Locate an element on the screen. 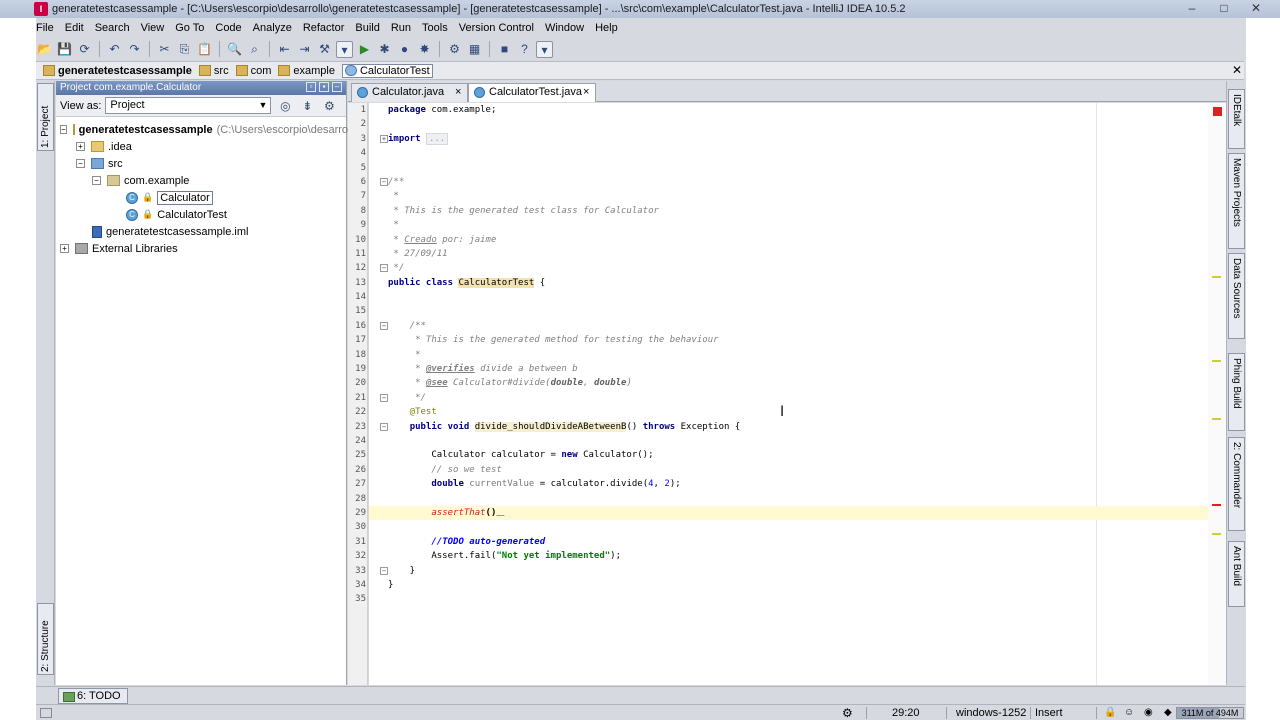 Image resolution: width=1280 pixels, height=720 pixels. breadcrumb-example: example is located at coordinates (306, 71).